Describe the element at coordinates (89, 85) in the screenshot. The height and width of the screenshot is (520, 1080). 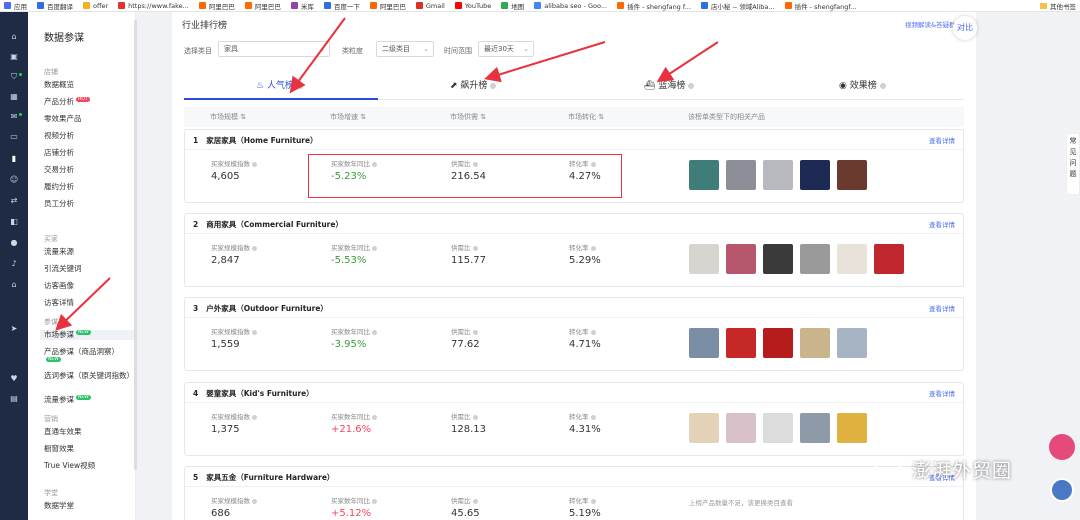
I see `sidebar-item: 数据概览` at that location.